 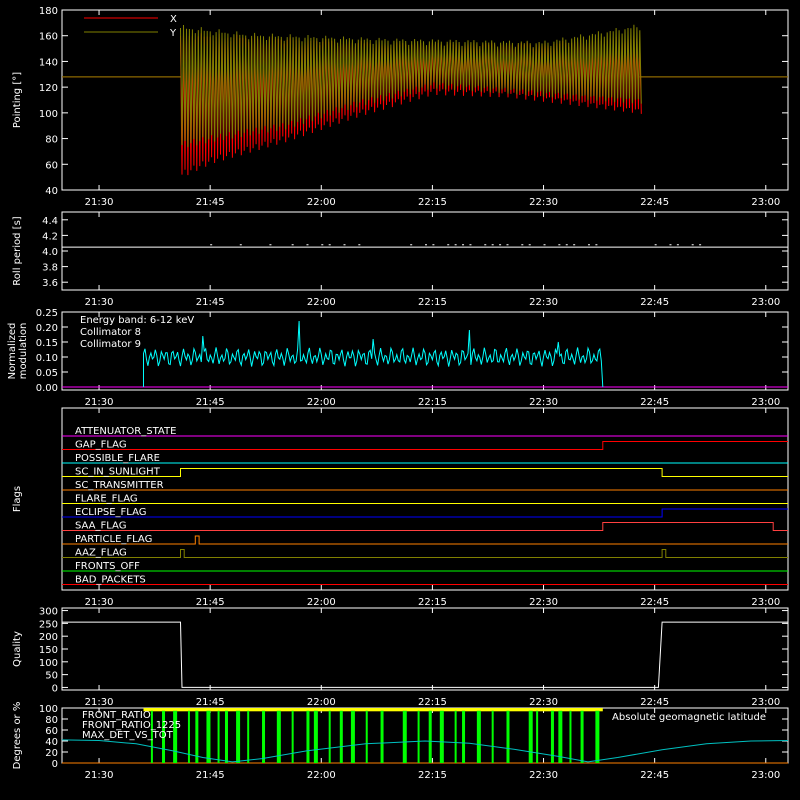 What do you see at coordinates (17, 649) in the screenshot?
I see `y-axis-label: Quality` at bounding box center [17, 649].